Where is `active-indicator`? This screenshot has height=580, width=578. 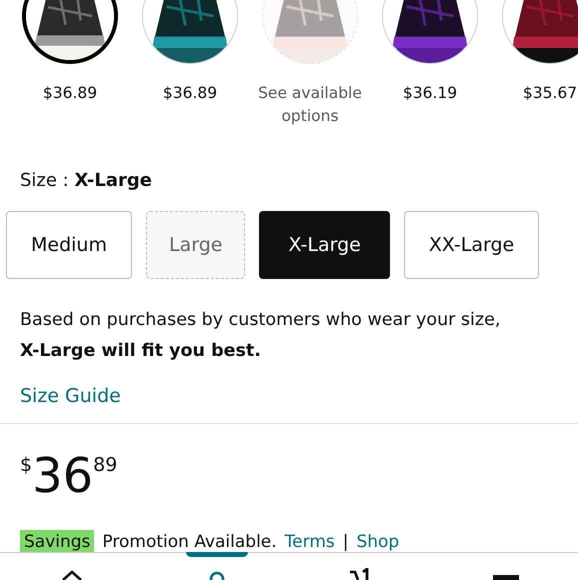
active-indicator is located at coordinates (217, 554).